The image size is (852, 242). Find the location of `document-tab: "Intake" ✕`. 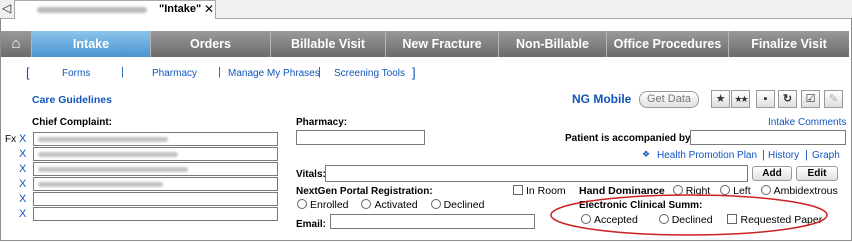

document-tab: "Intake" ✕ is located at coordinates (115, 9).